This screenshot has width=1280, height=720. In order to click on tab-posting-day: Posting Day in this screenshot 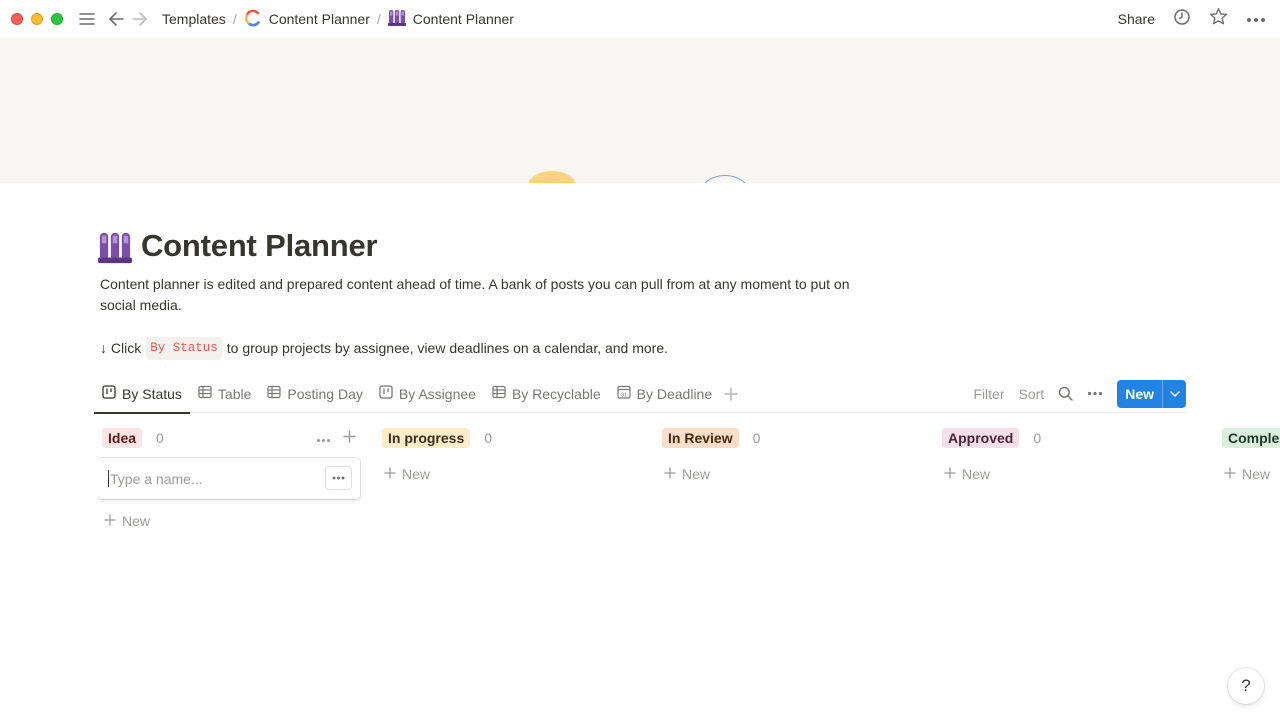, I will do `click(314, 393)`.